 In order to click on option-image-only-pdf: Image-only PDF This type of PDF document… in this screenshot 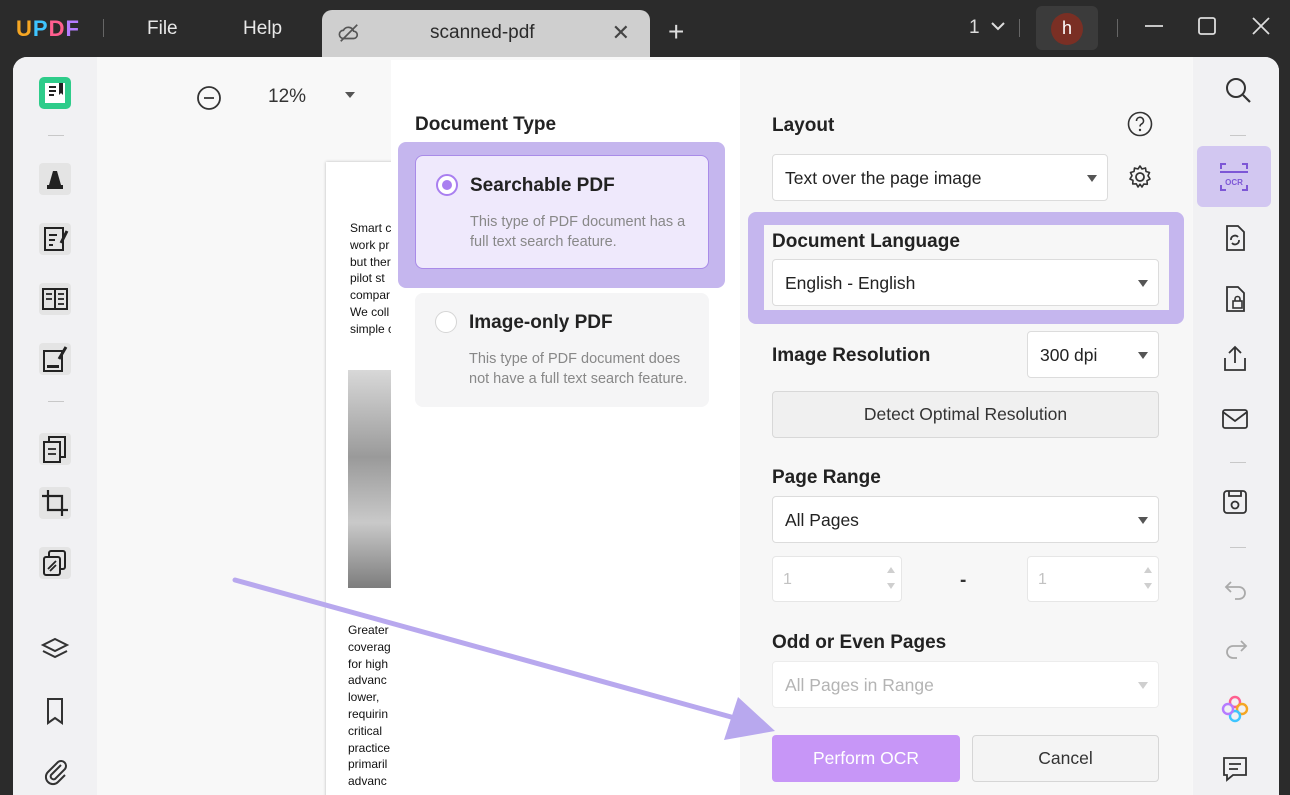, I will do `click(562, 350)`.